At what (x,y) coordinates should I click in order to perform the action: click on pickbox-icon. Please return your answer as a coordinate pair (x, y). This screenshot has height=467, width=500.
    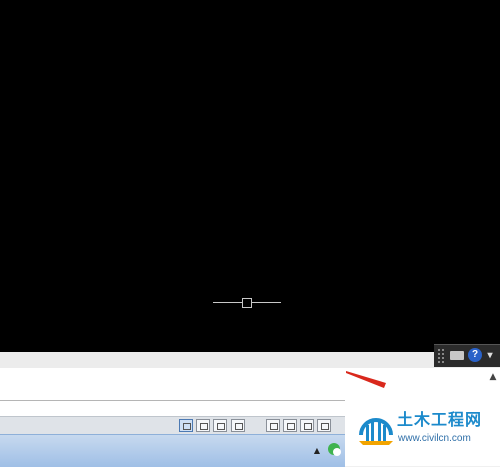
    Looking at the image, I should click on (247, 303).